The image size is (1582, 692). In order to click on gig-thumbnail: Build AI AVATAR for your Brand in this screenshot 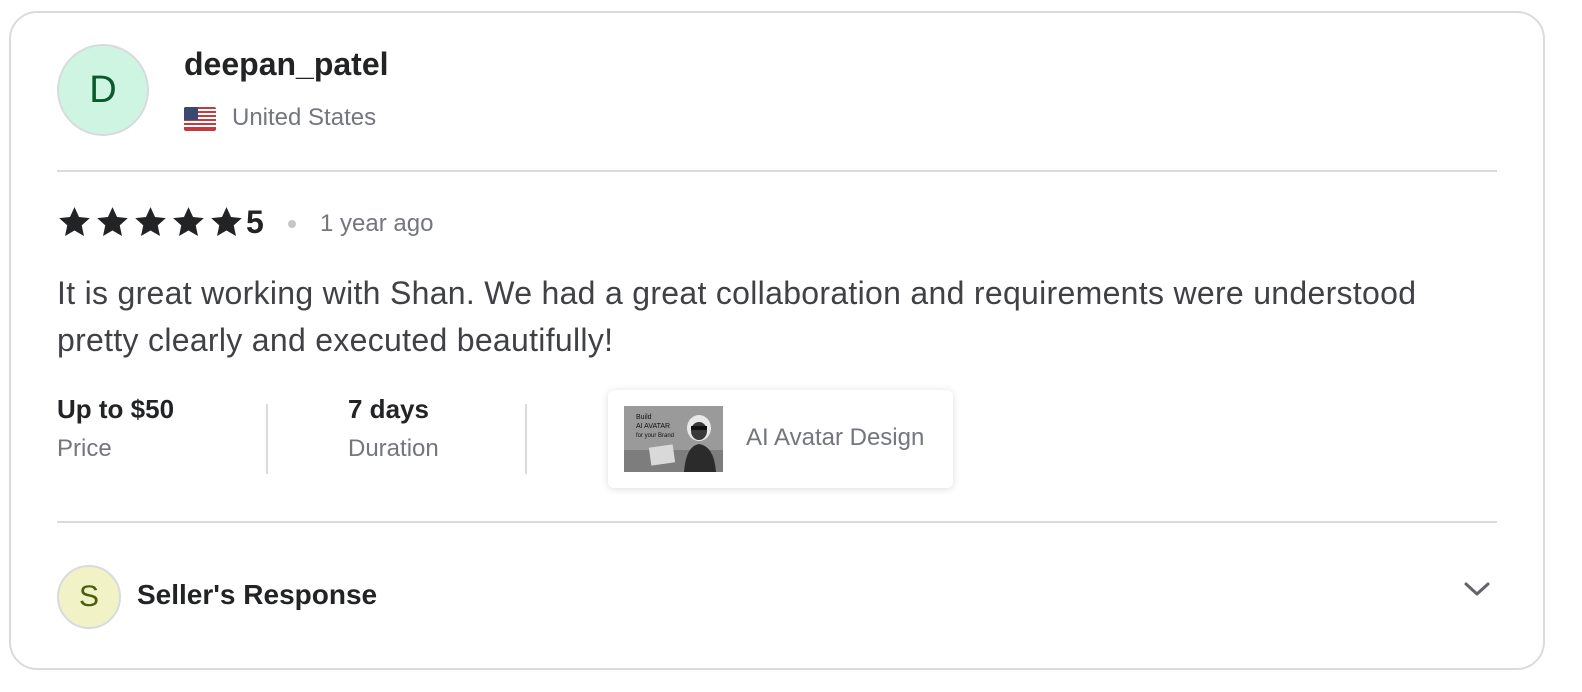, I will do `click(673, 439)`.